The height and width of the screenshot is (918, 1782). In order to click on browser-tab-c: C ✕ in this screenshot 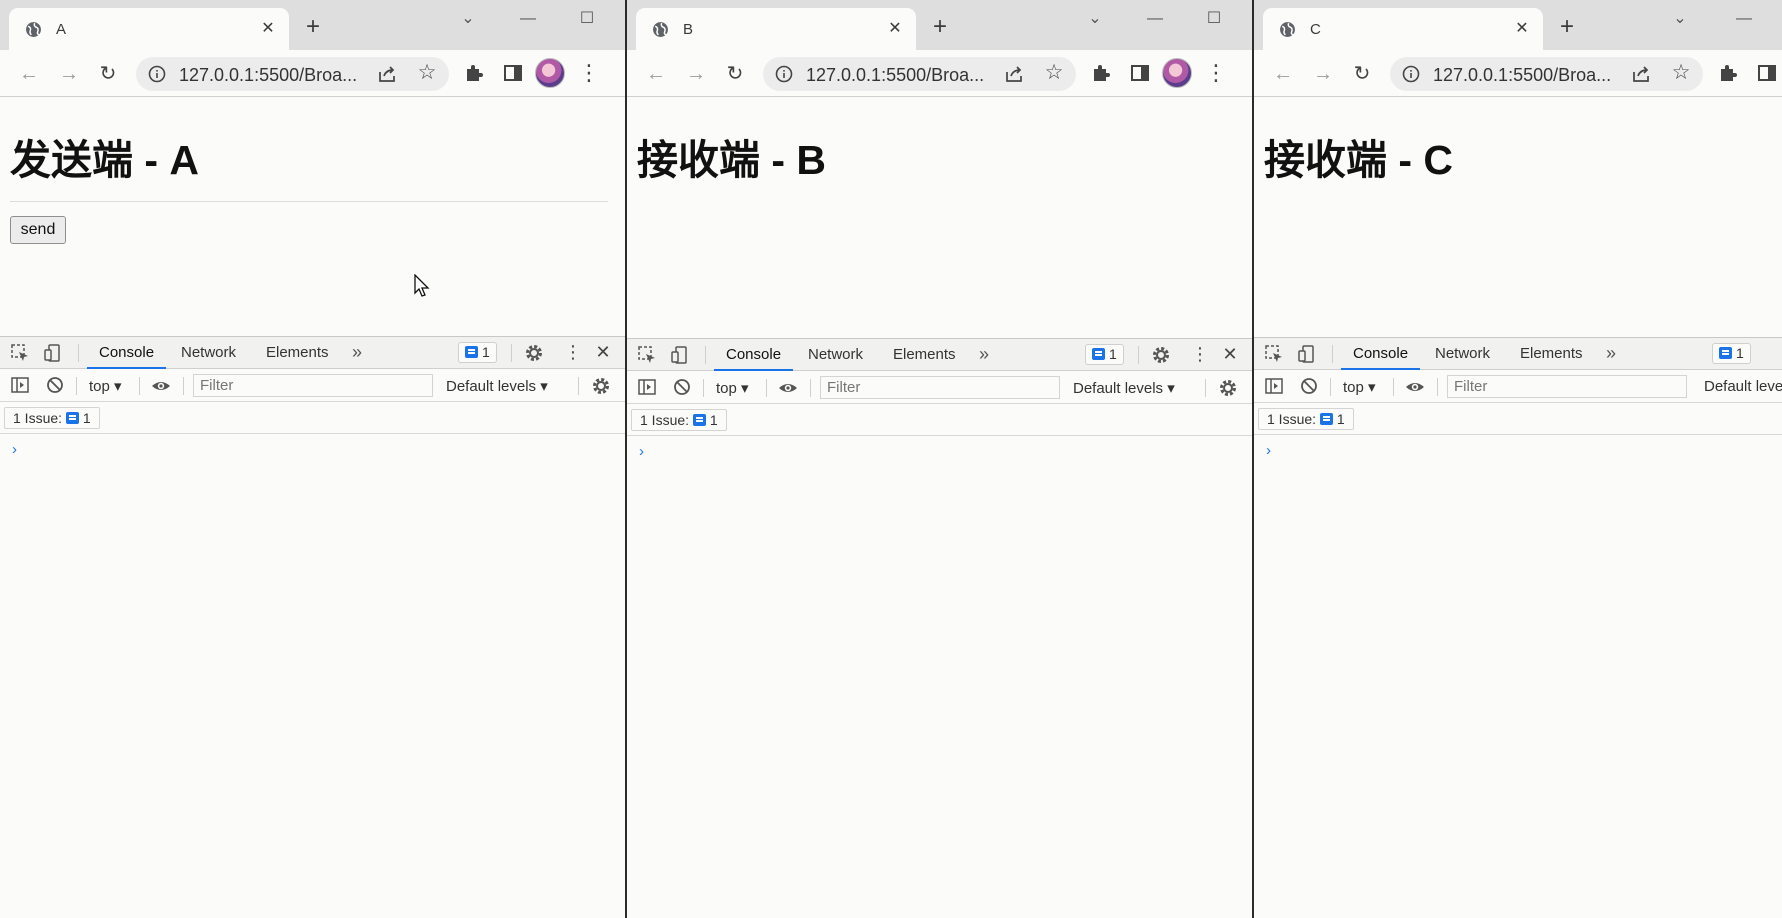, I will do `click(1403, 29)`.